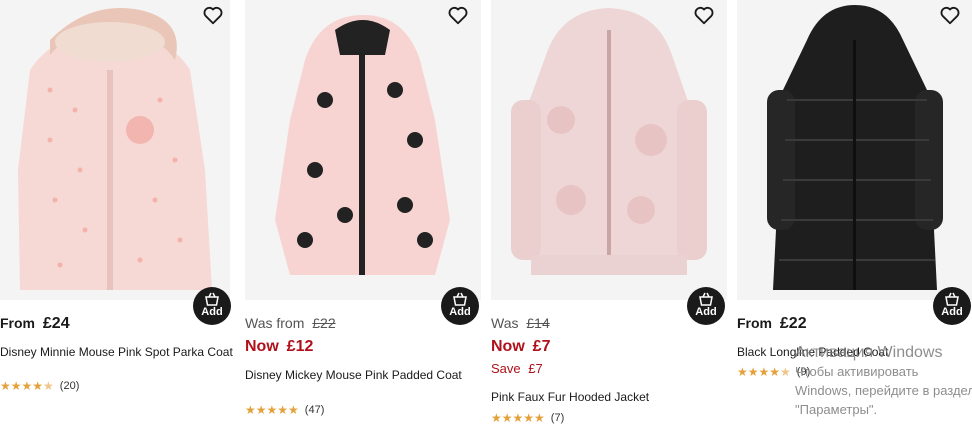 The image size is (972, 427). What do you see at coordinates (557, 418) in the screenshot?
I see `review-count: (7)` at bounding box center [557, 418].